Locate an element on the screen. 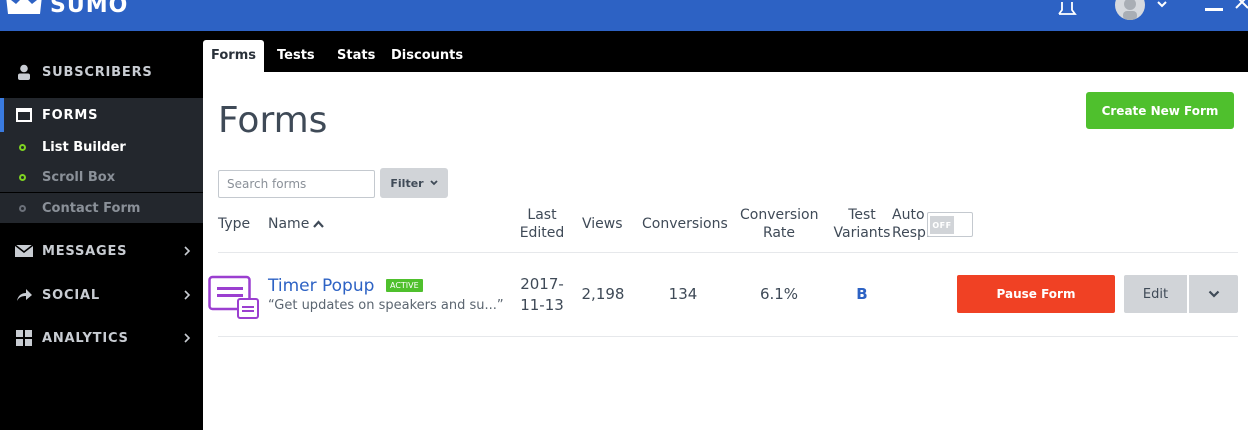 The height and width of the screenshot is (430, 1248). sidebar-item-label: FORMS is located at coordinates (70, 115).